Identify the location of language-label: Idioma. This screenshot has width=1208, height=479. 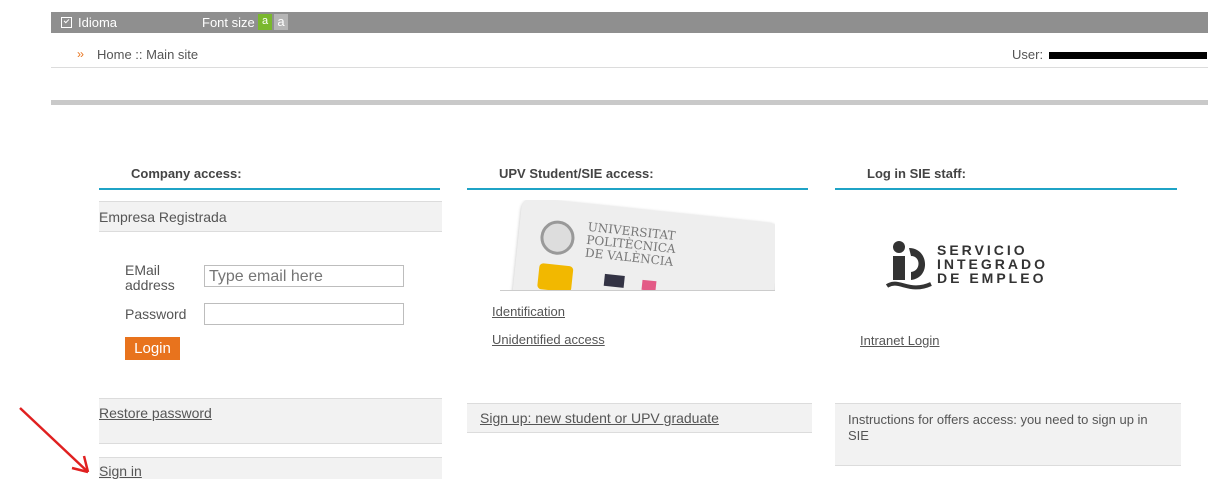
(98, 22).